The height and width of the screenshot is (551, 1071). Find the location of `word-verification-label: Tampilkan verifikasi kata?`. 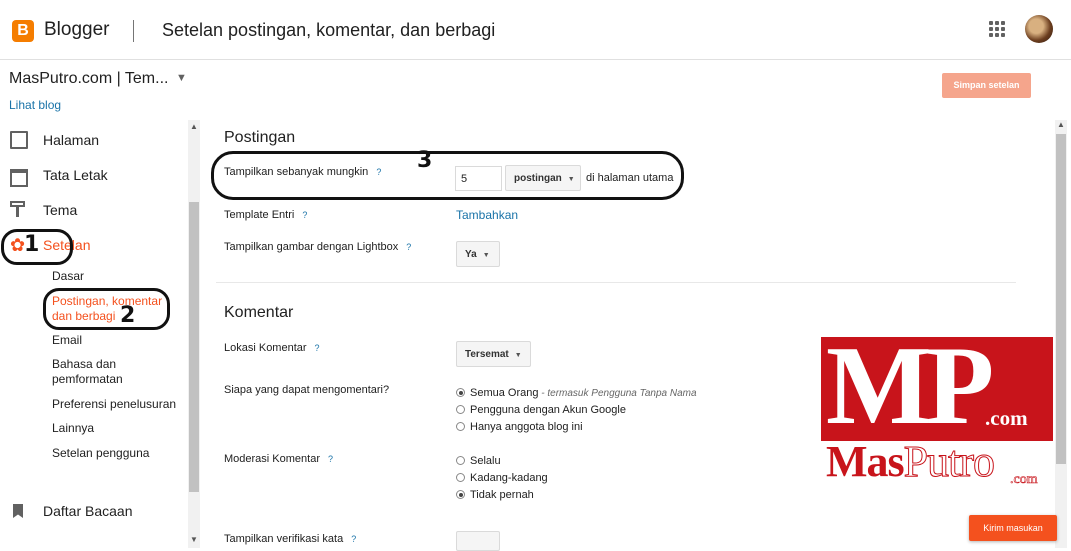

word-verification-label: Tampilkan verifikasi kata? is located at coordinates (290, 539).